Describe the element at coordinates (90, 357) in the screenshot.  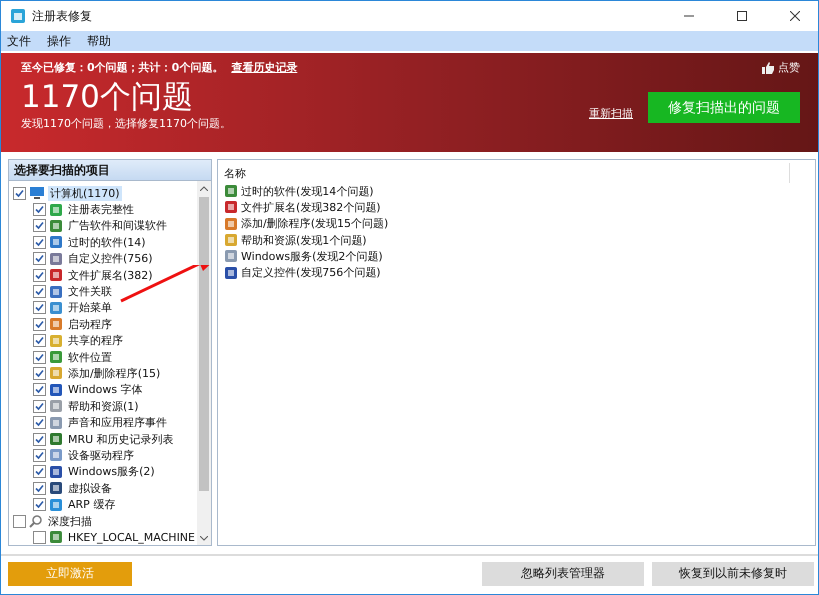
I see `tree-item: 软件位置` at that location.